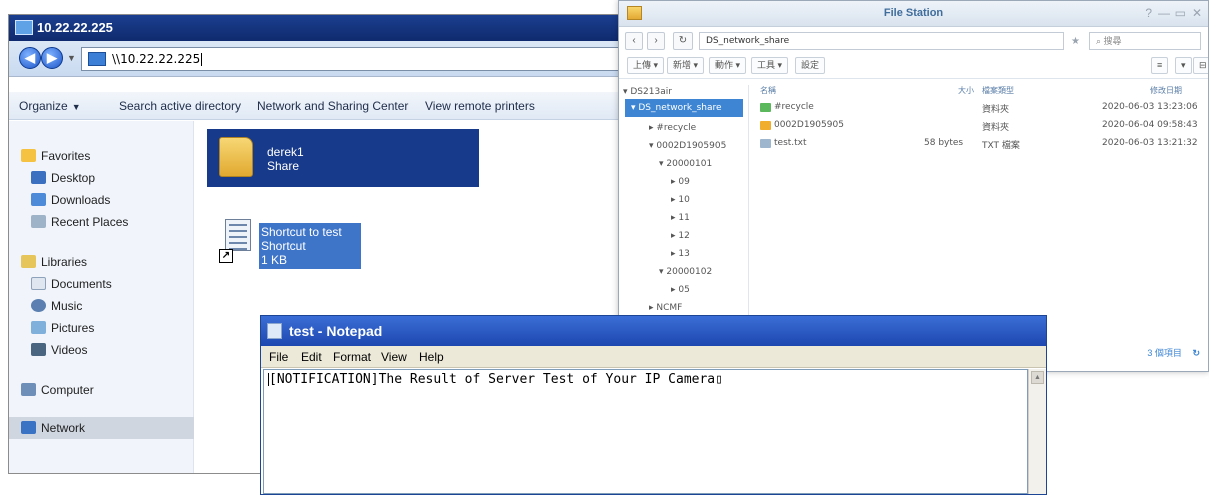  What do you see at coordinates (50, 106) in the screenshot?
I see `organize-button: Organize ▼` at bounding box center [50, 106].